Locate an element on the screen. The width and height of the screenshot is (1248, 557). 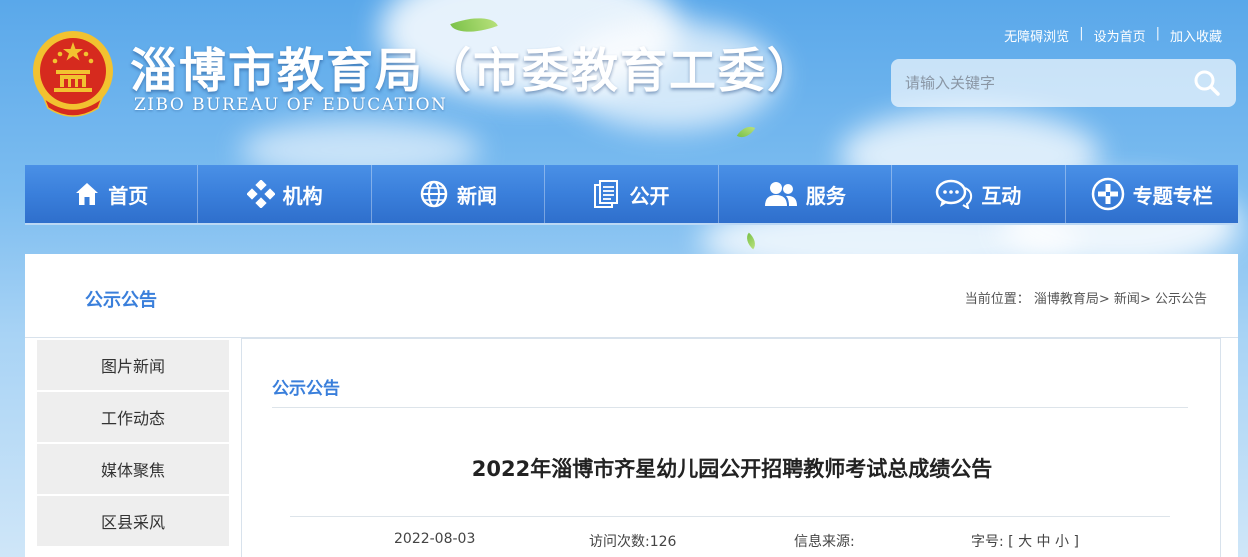
article-visits: 访问次数:126 is located at coordinates (632, 541).